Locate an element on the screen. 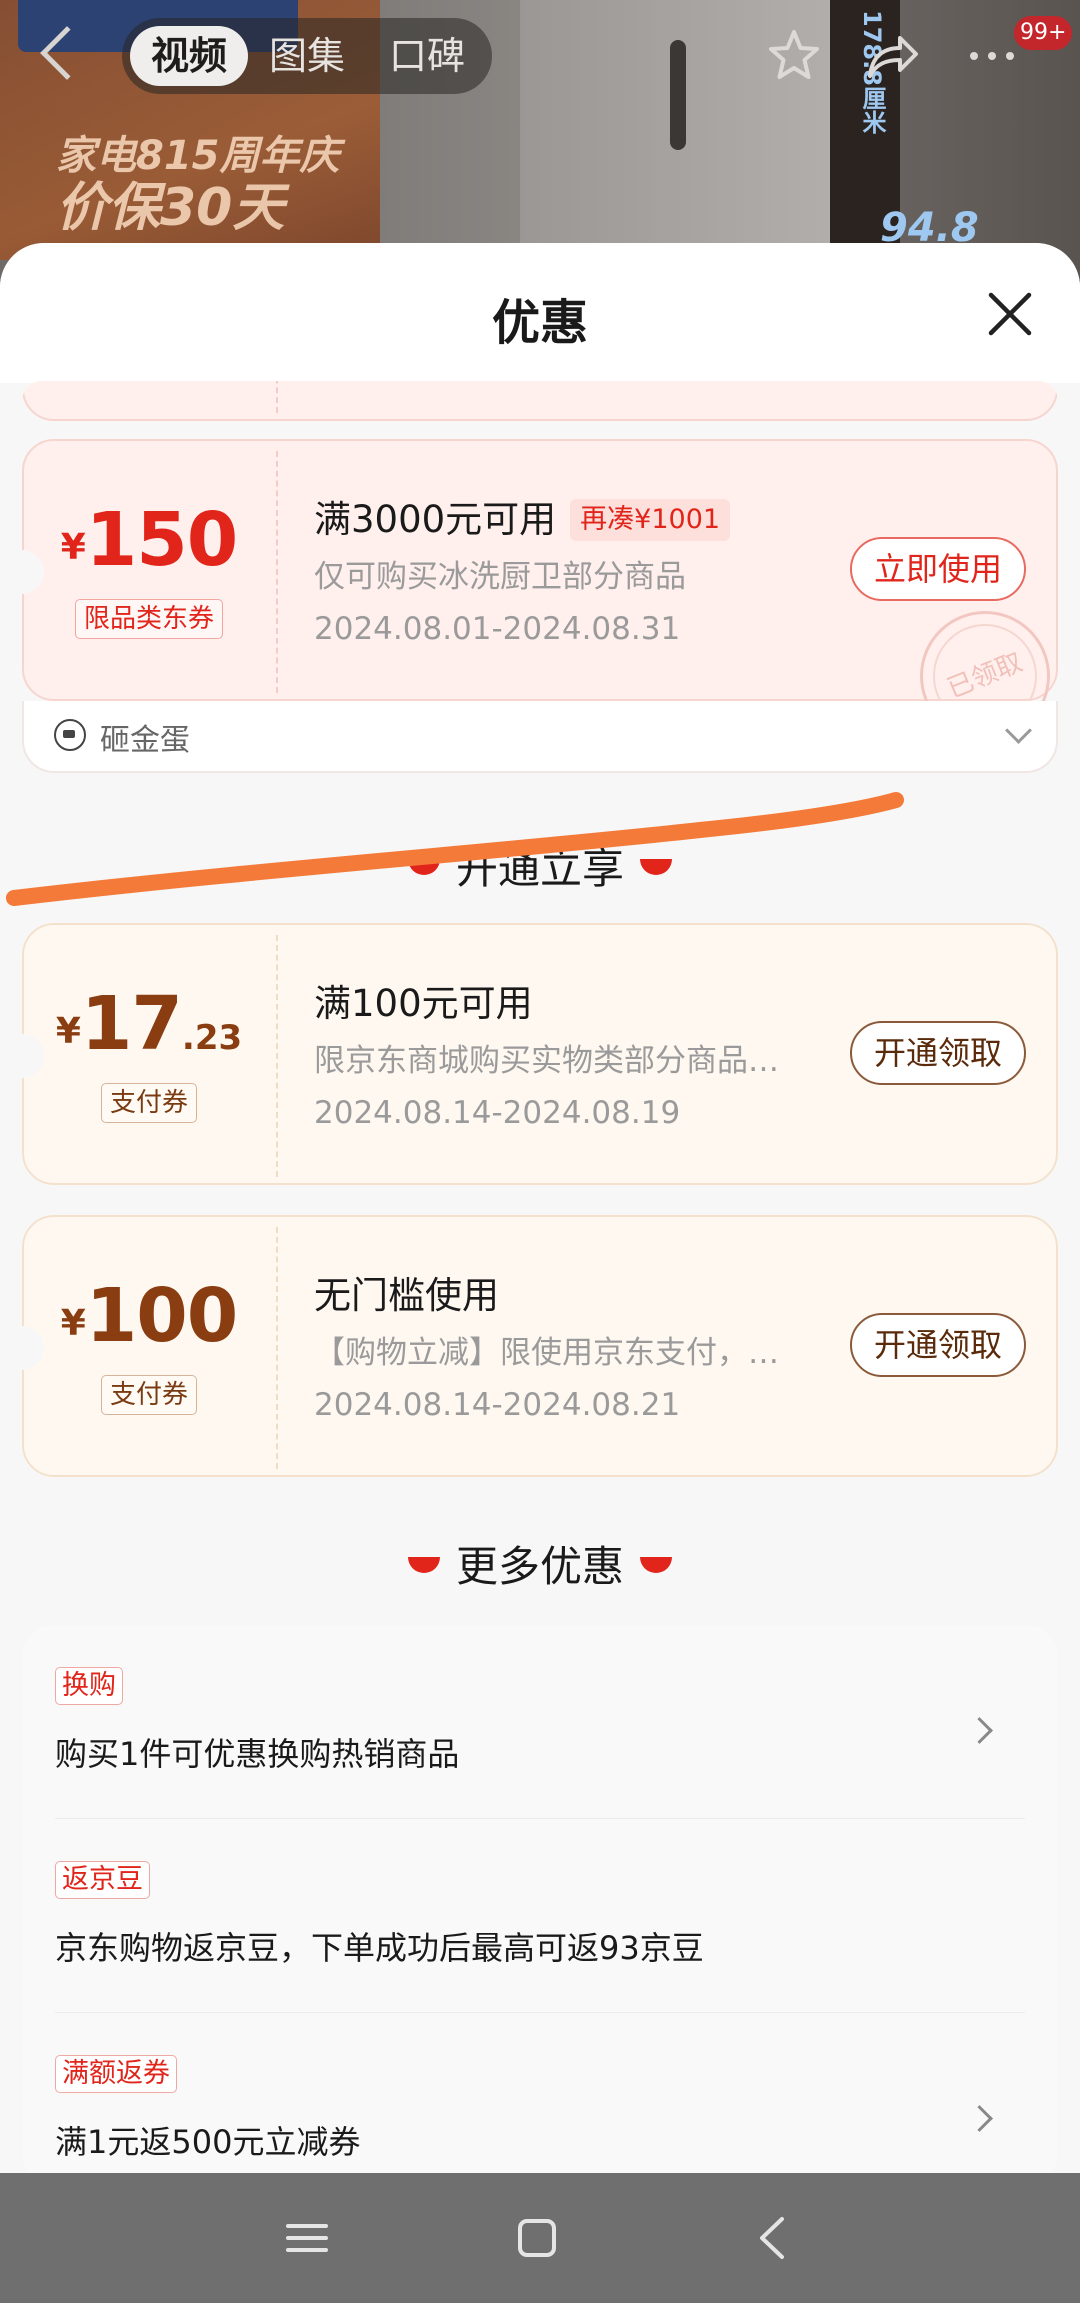 The image size is (1080, 2303). close-icon is located at coordinates (1010, 314).